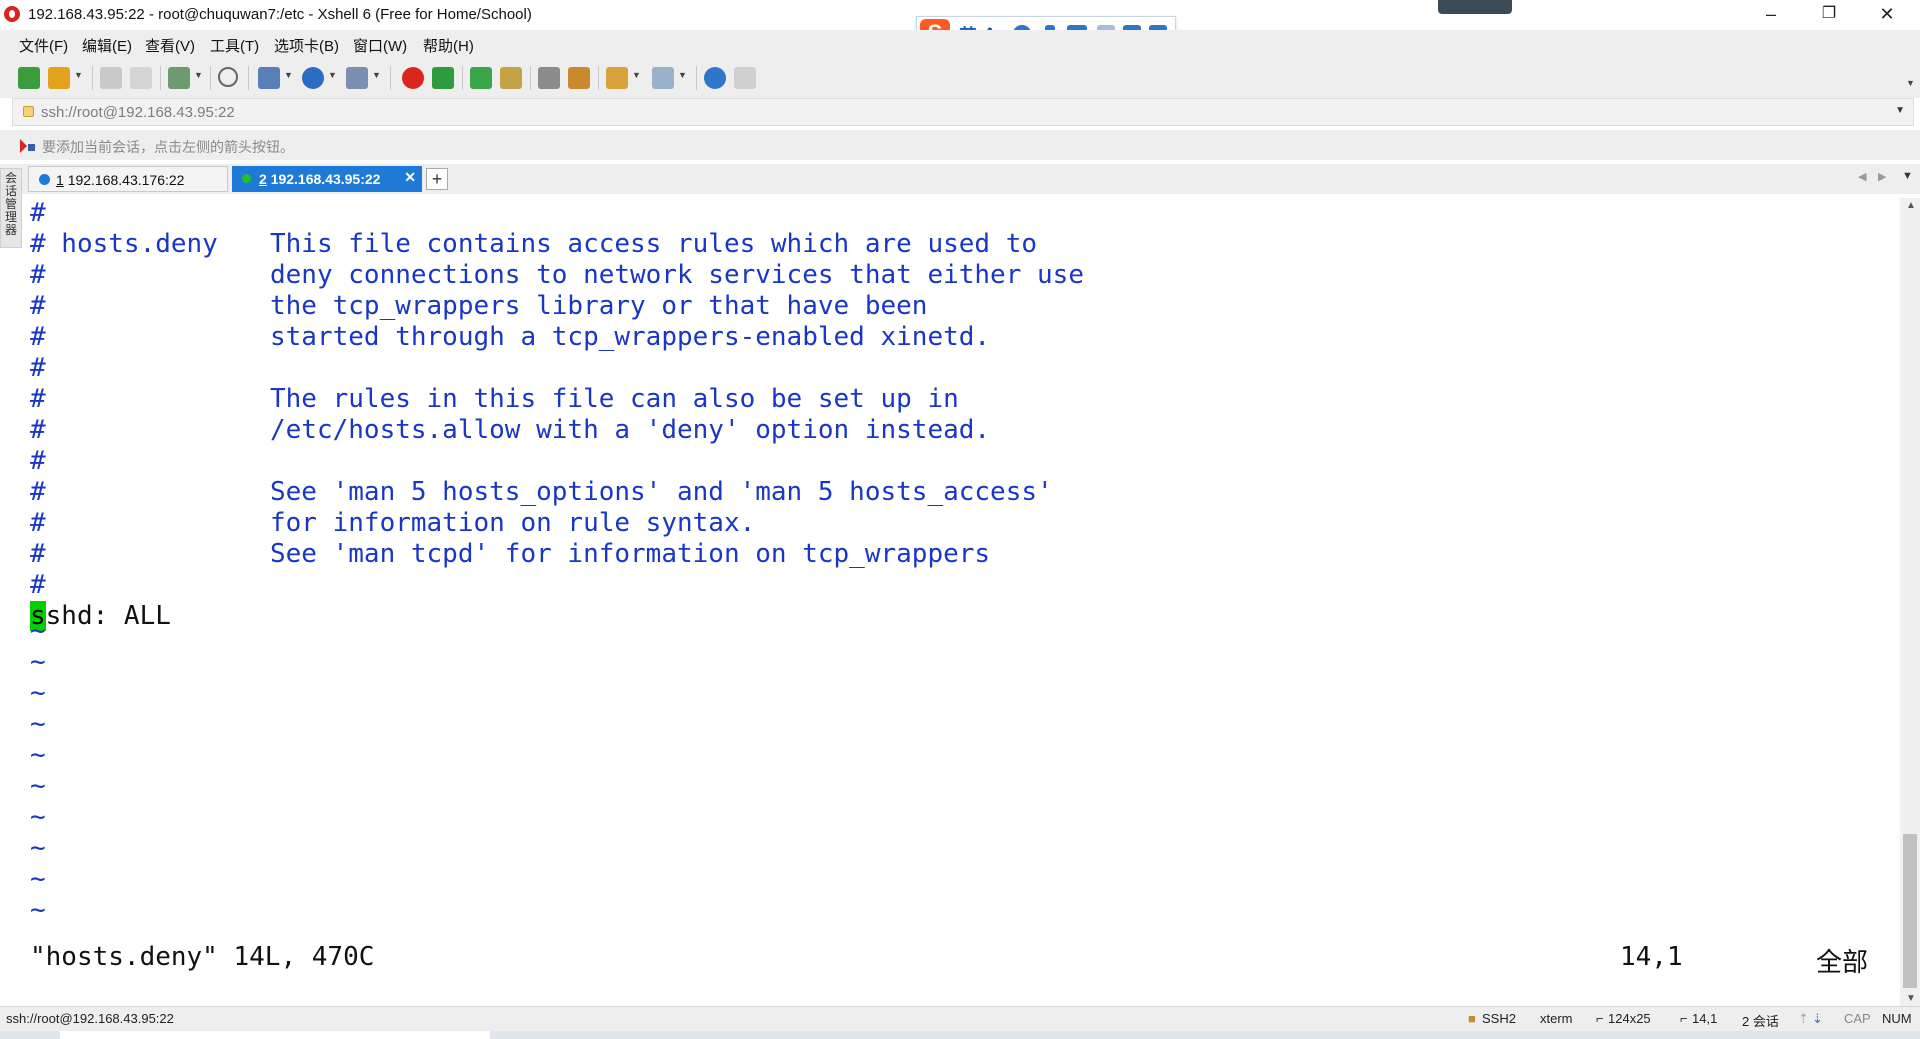 The width and height of the screenshot is (1920, 1039). I want to click on vim-scroll-scope: 全部, so click(1842, 963).